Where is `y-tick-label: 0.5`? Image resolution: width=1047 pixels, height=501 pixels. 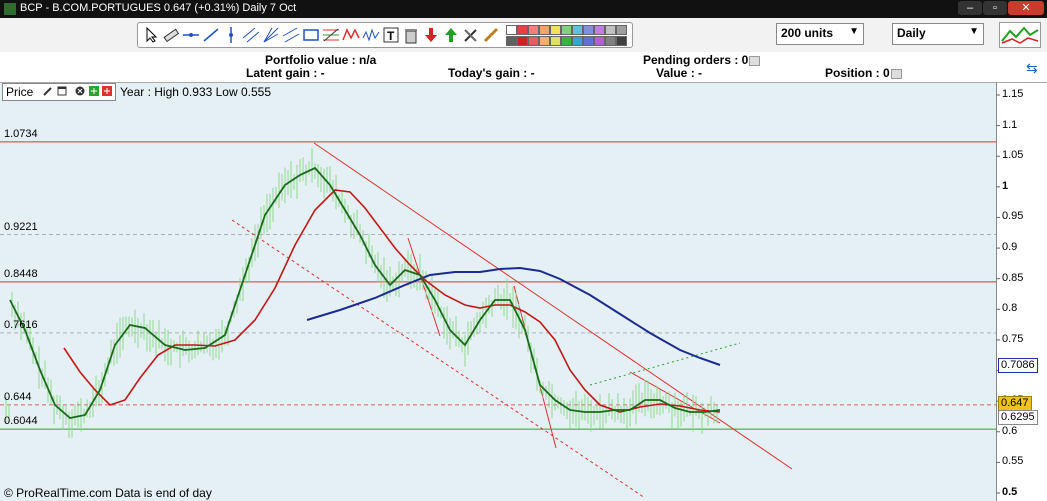
y-tick-label: 0.5 is located at coordinates (1010, 492).